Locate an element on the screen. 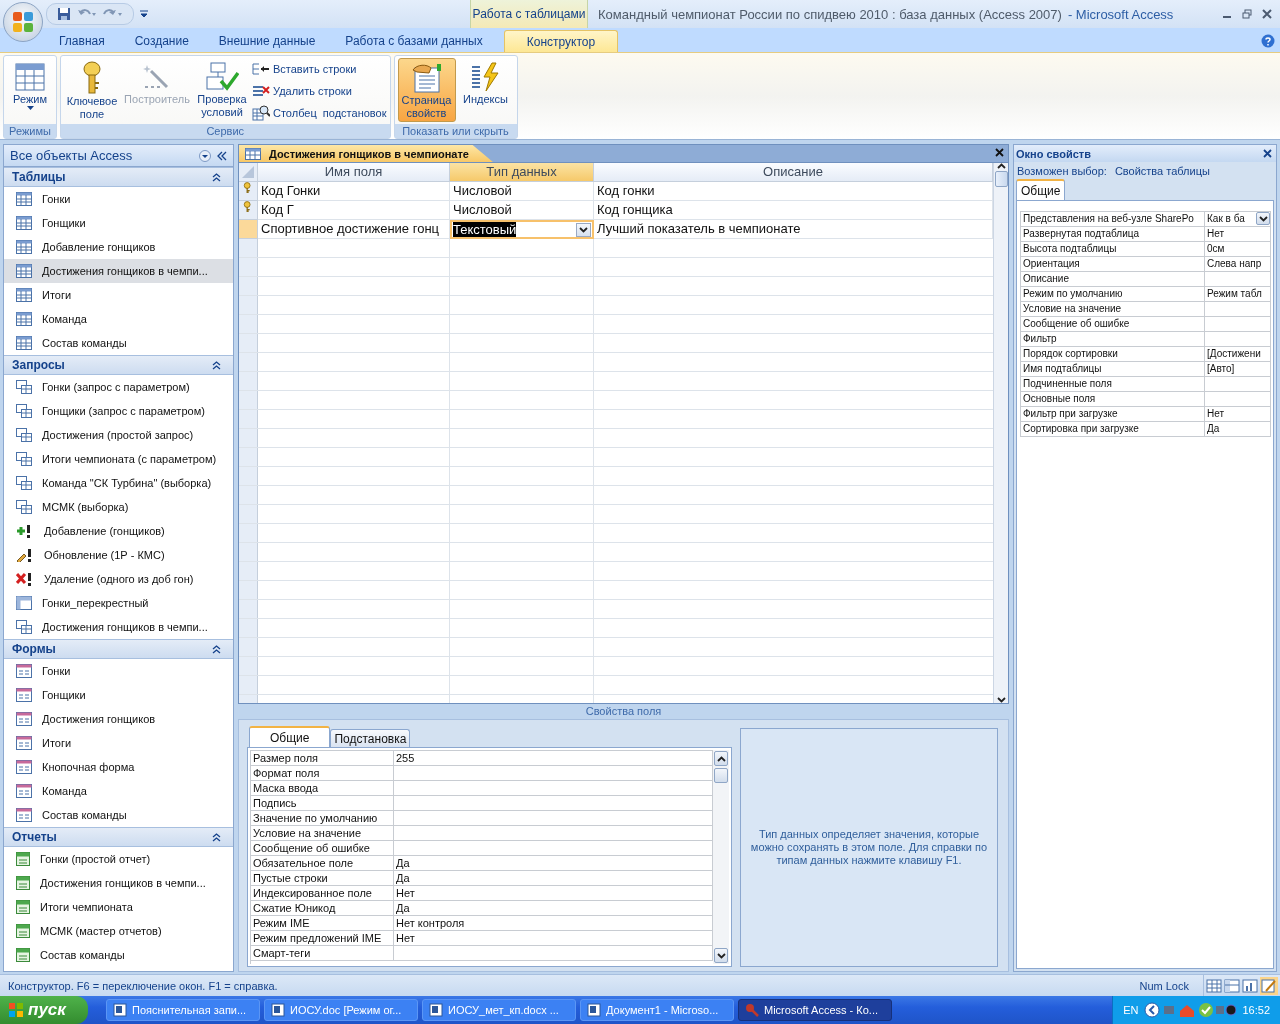 The image size is (1280, 1024). nav-item: Добавление гонщиков is located at coordinates (118, 247).